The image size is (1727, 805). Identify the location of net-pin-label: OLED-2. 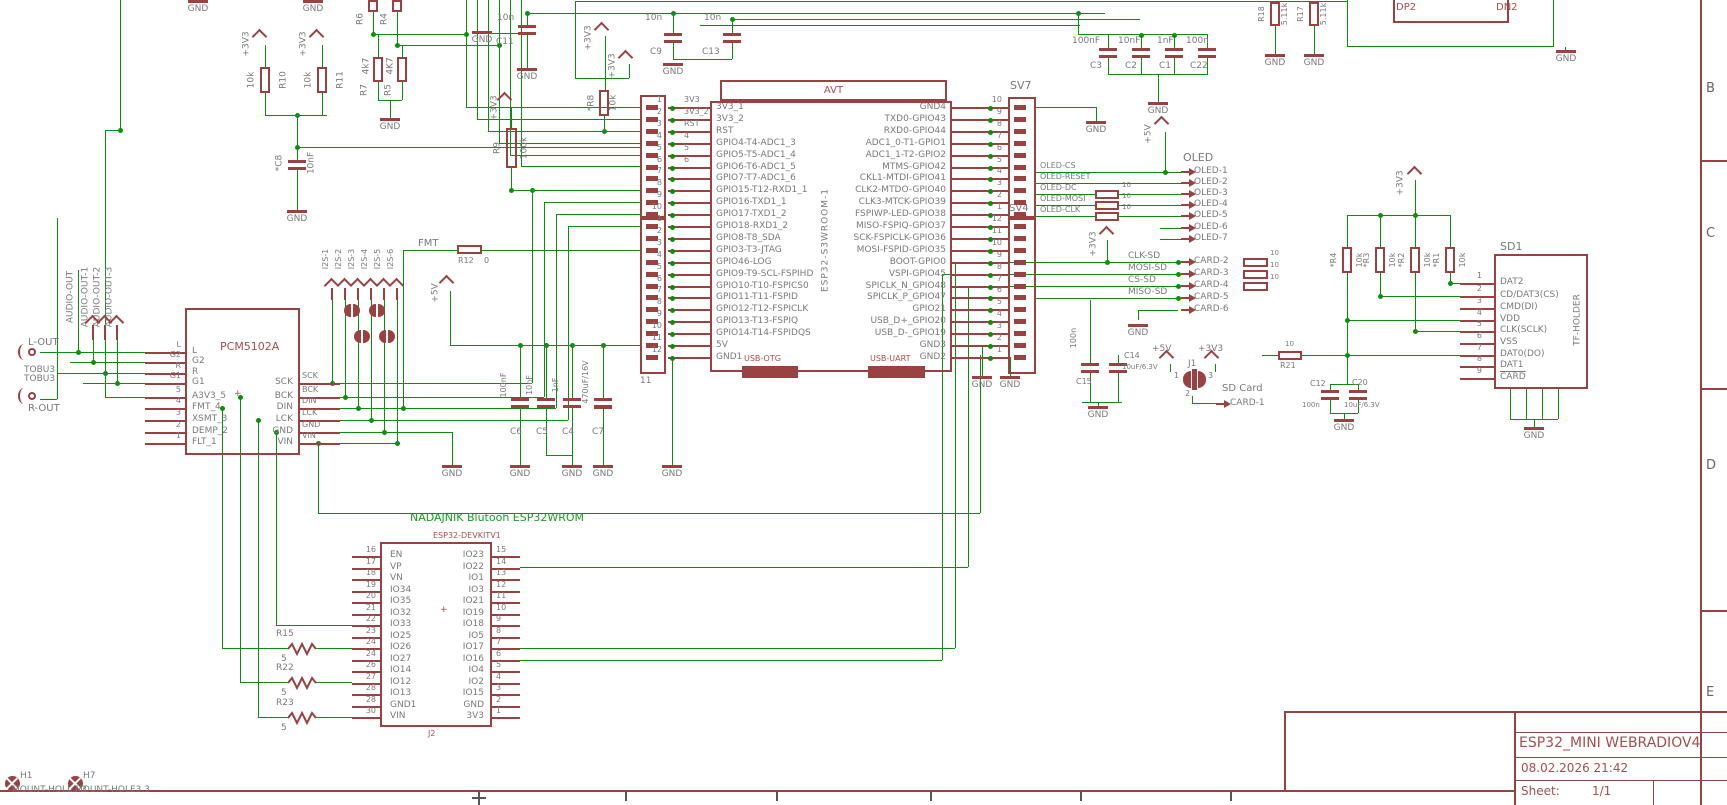
(1211, 182).